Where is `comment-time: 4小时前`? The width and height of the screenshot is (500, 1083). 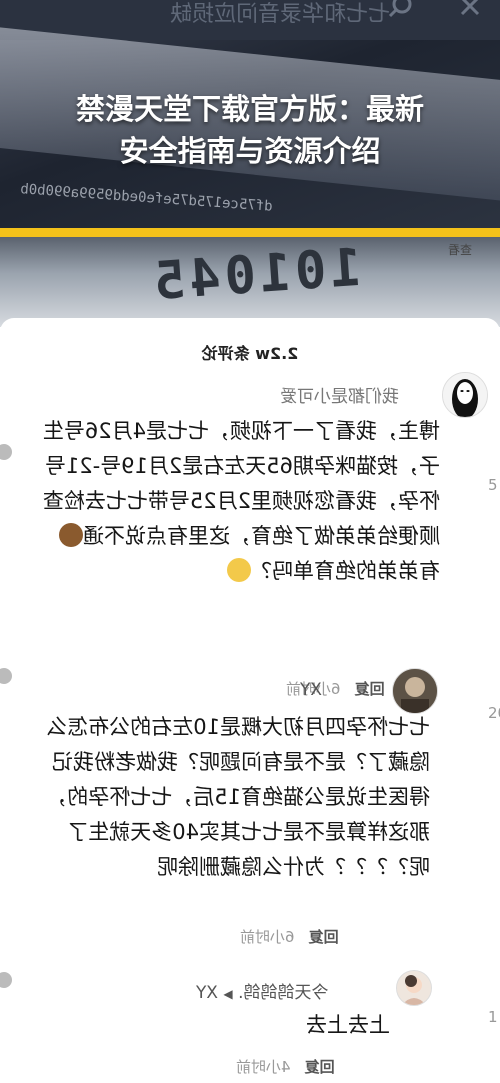 comment-time: 4小时前 is located at coordinates (263, 1067).